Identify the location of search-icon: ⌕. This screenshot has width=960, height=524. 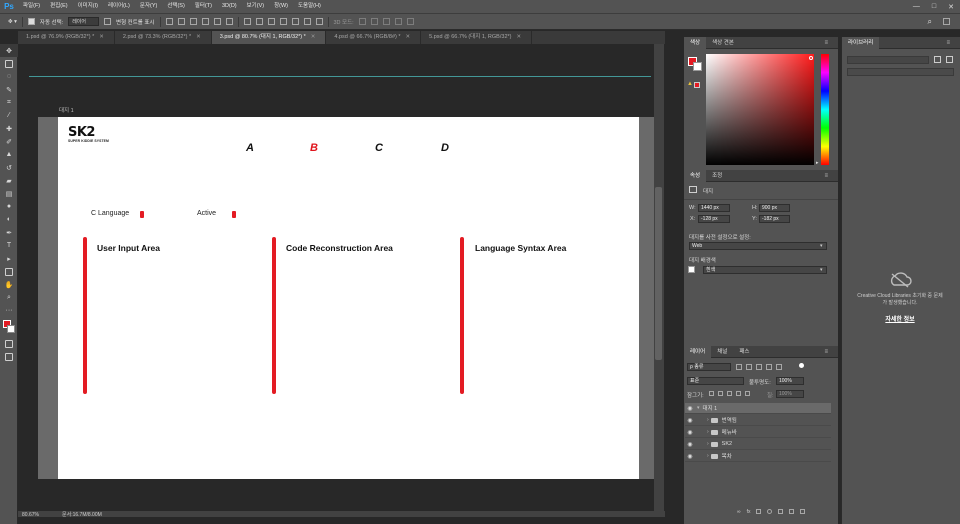
(930, 22).